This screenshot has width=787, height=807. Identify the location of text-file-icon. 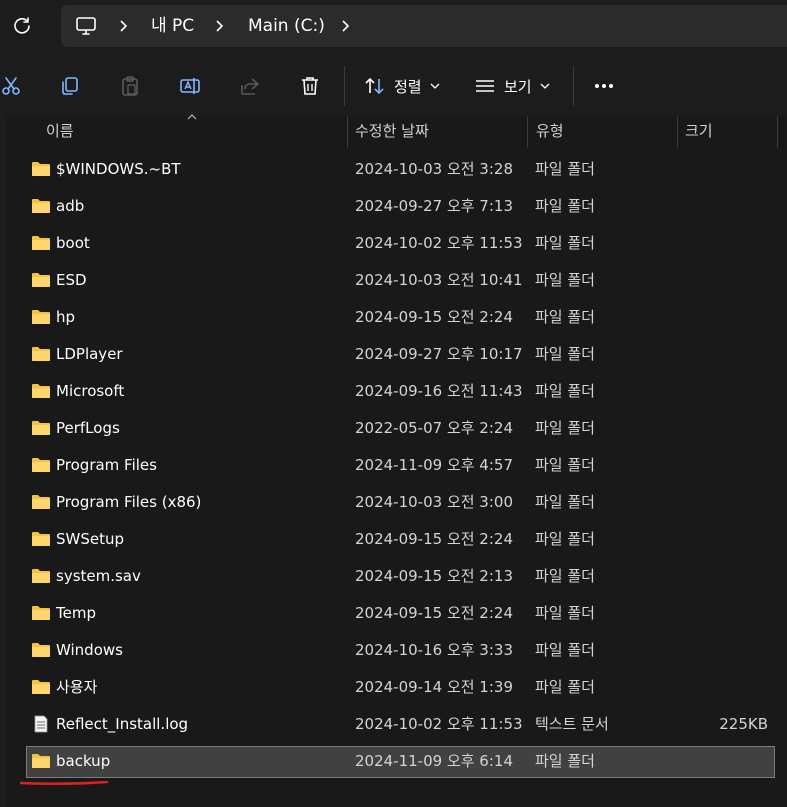
(41, 724).